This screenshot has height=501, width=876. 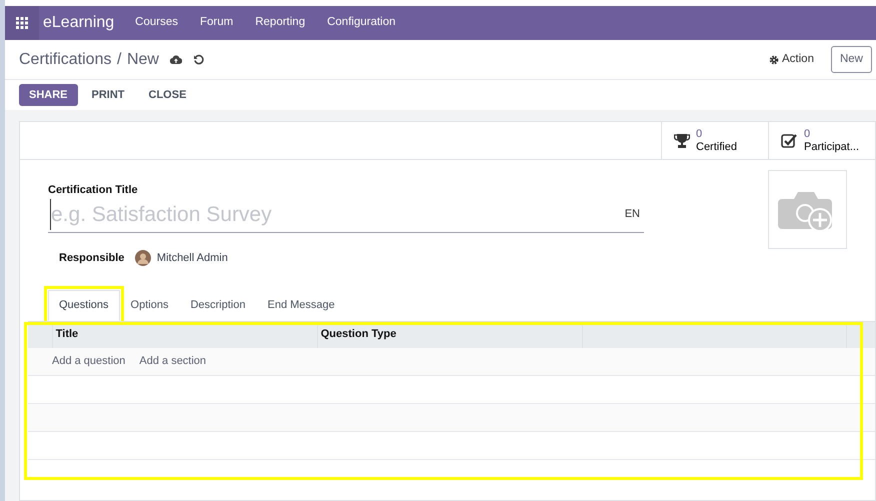 I want to click on new-button: New, so click(x=851, y=60).